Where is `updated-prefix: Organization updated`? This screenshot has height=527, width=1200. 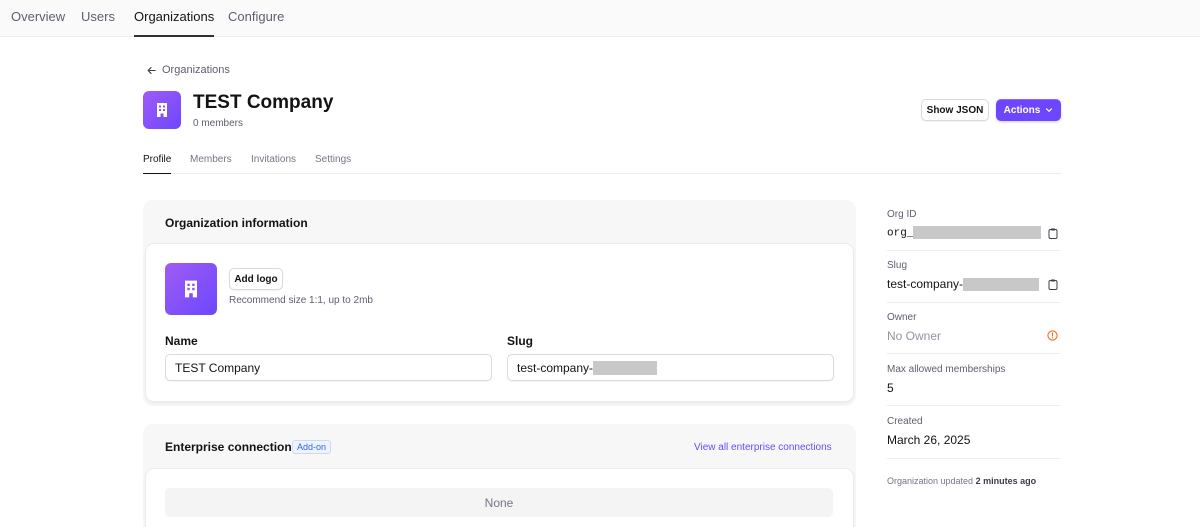
updated-prefix: Organization updated is located at coordinates (930, 481).